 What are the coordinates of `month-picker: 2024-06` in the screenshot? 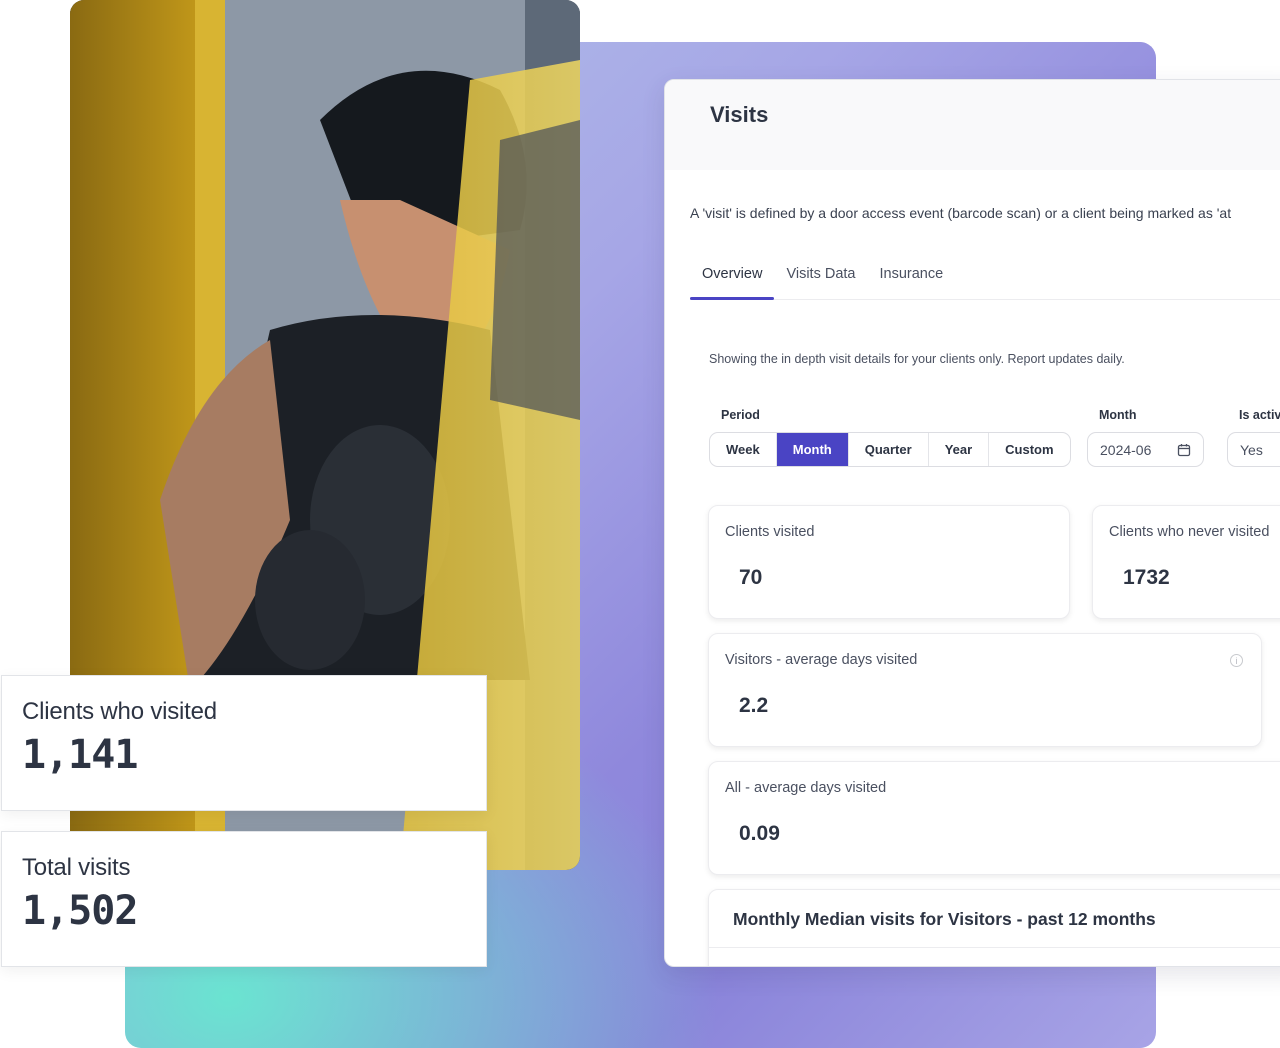 It's located at (1145, 449).